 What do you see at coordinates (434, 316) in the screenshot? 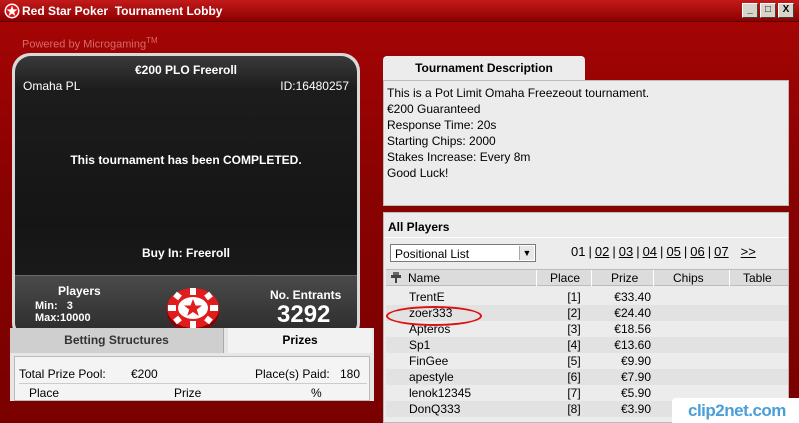
I see `highlight-circle` at bounding box center [434, 316].